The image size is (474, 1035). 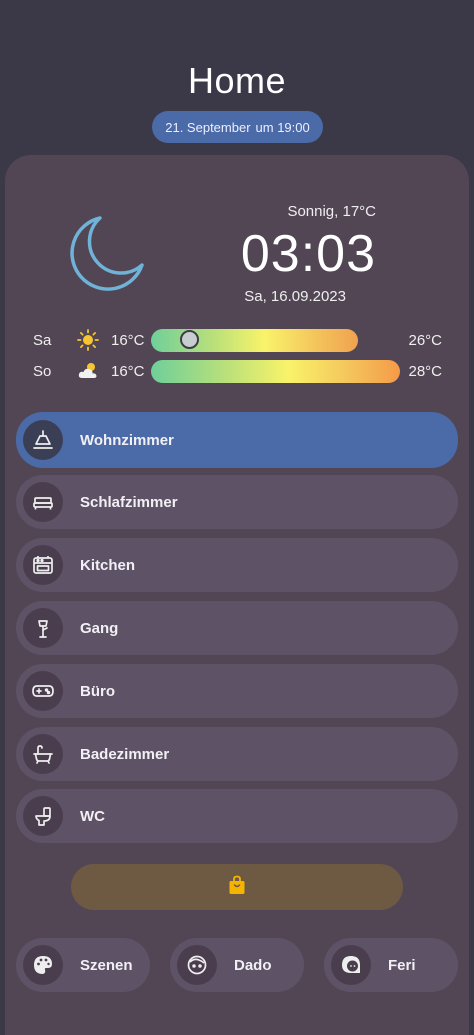 What do you see at coordinates (197, 965) in the screenshot?
I see `face-icon` at bounding box center [197, 965].